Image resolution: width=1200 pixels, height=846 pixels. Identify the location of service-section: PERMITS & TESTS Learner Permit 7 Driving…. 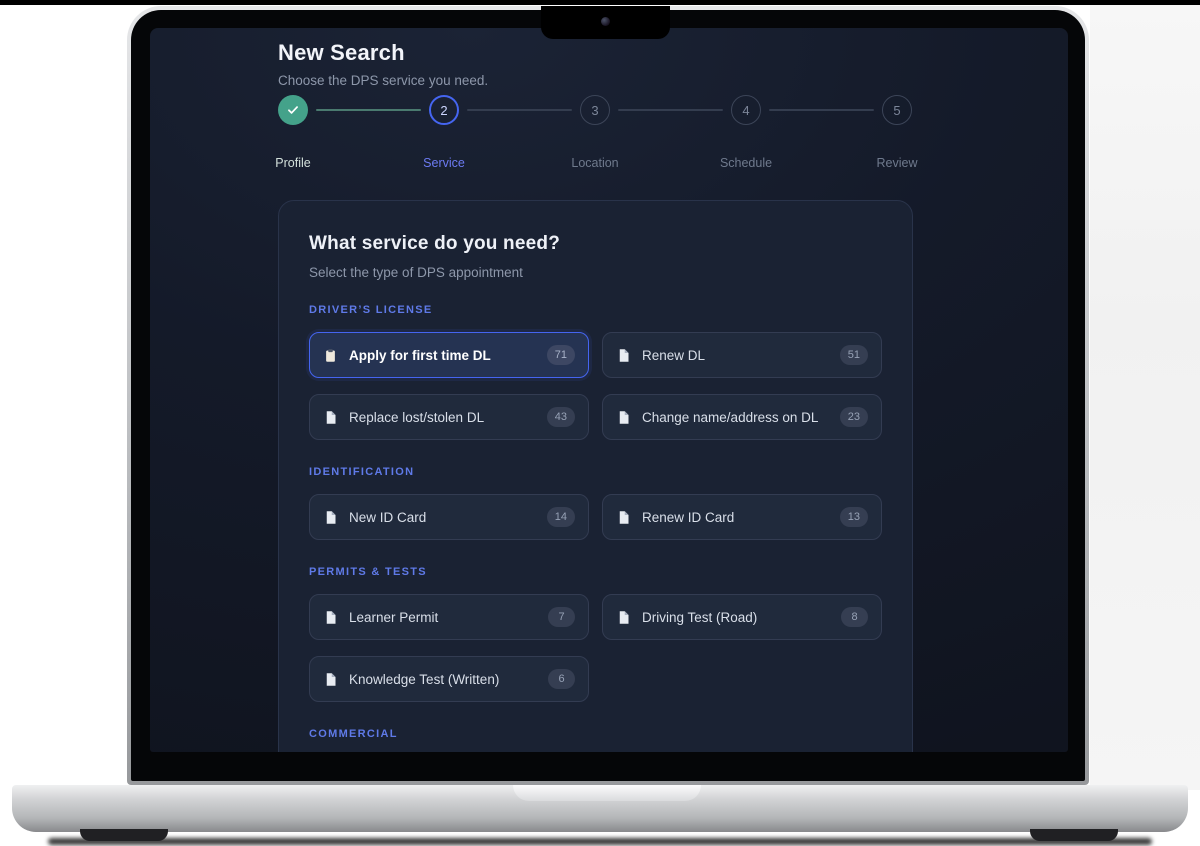
(595, 634).